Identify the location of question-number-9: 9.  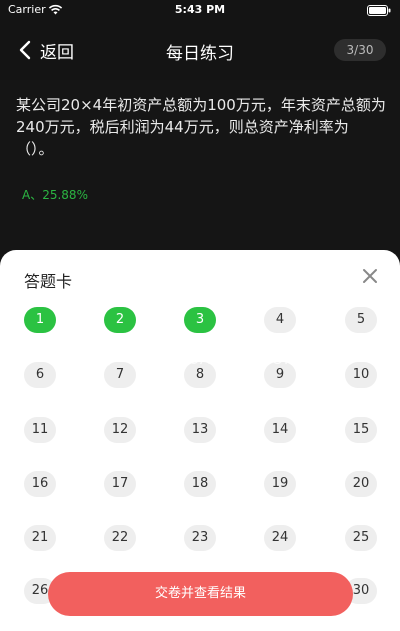
(280, 375).